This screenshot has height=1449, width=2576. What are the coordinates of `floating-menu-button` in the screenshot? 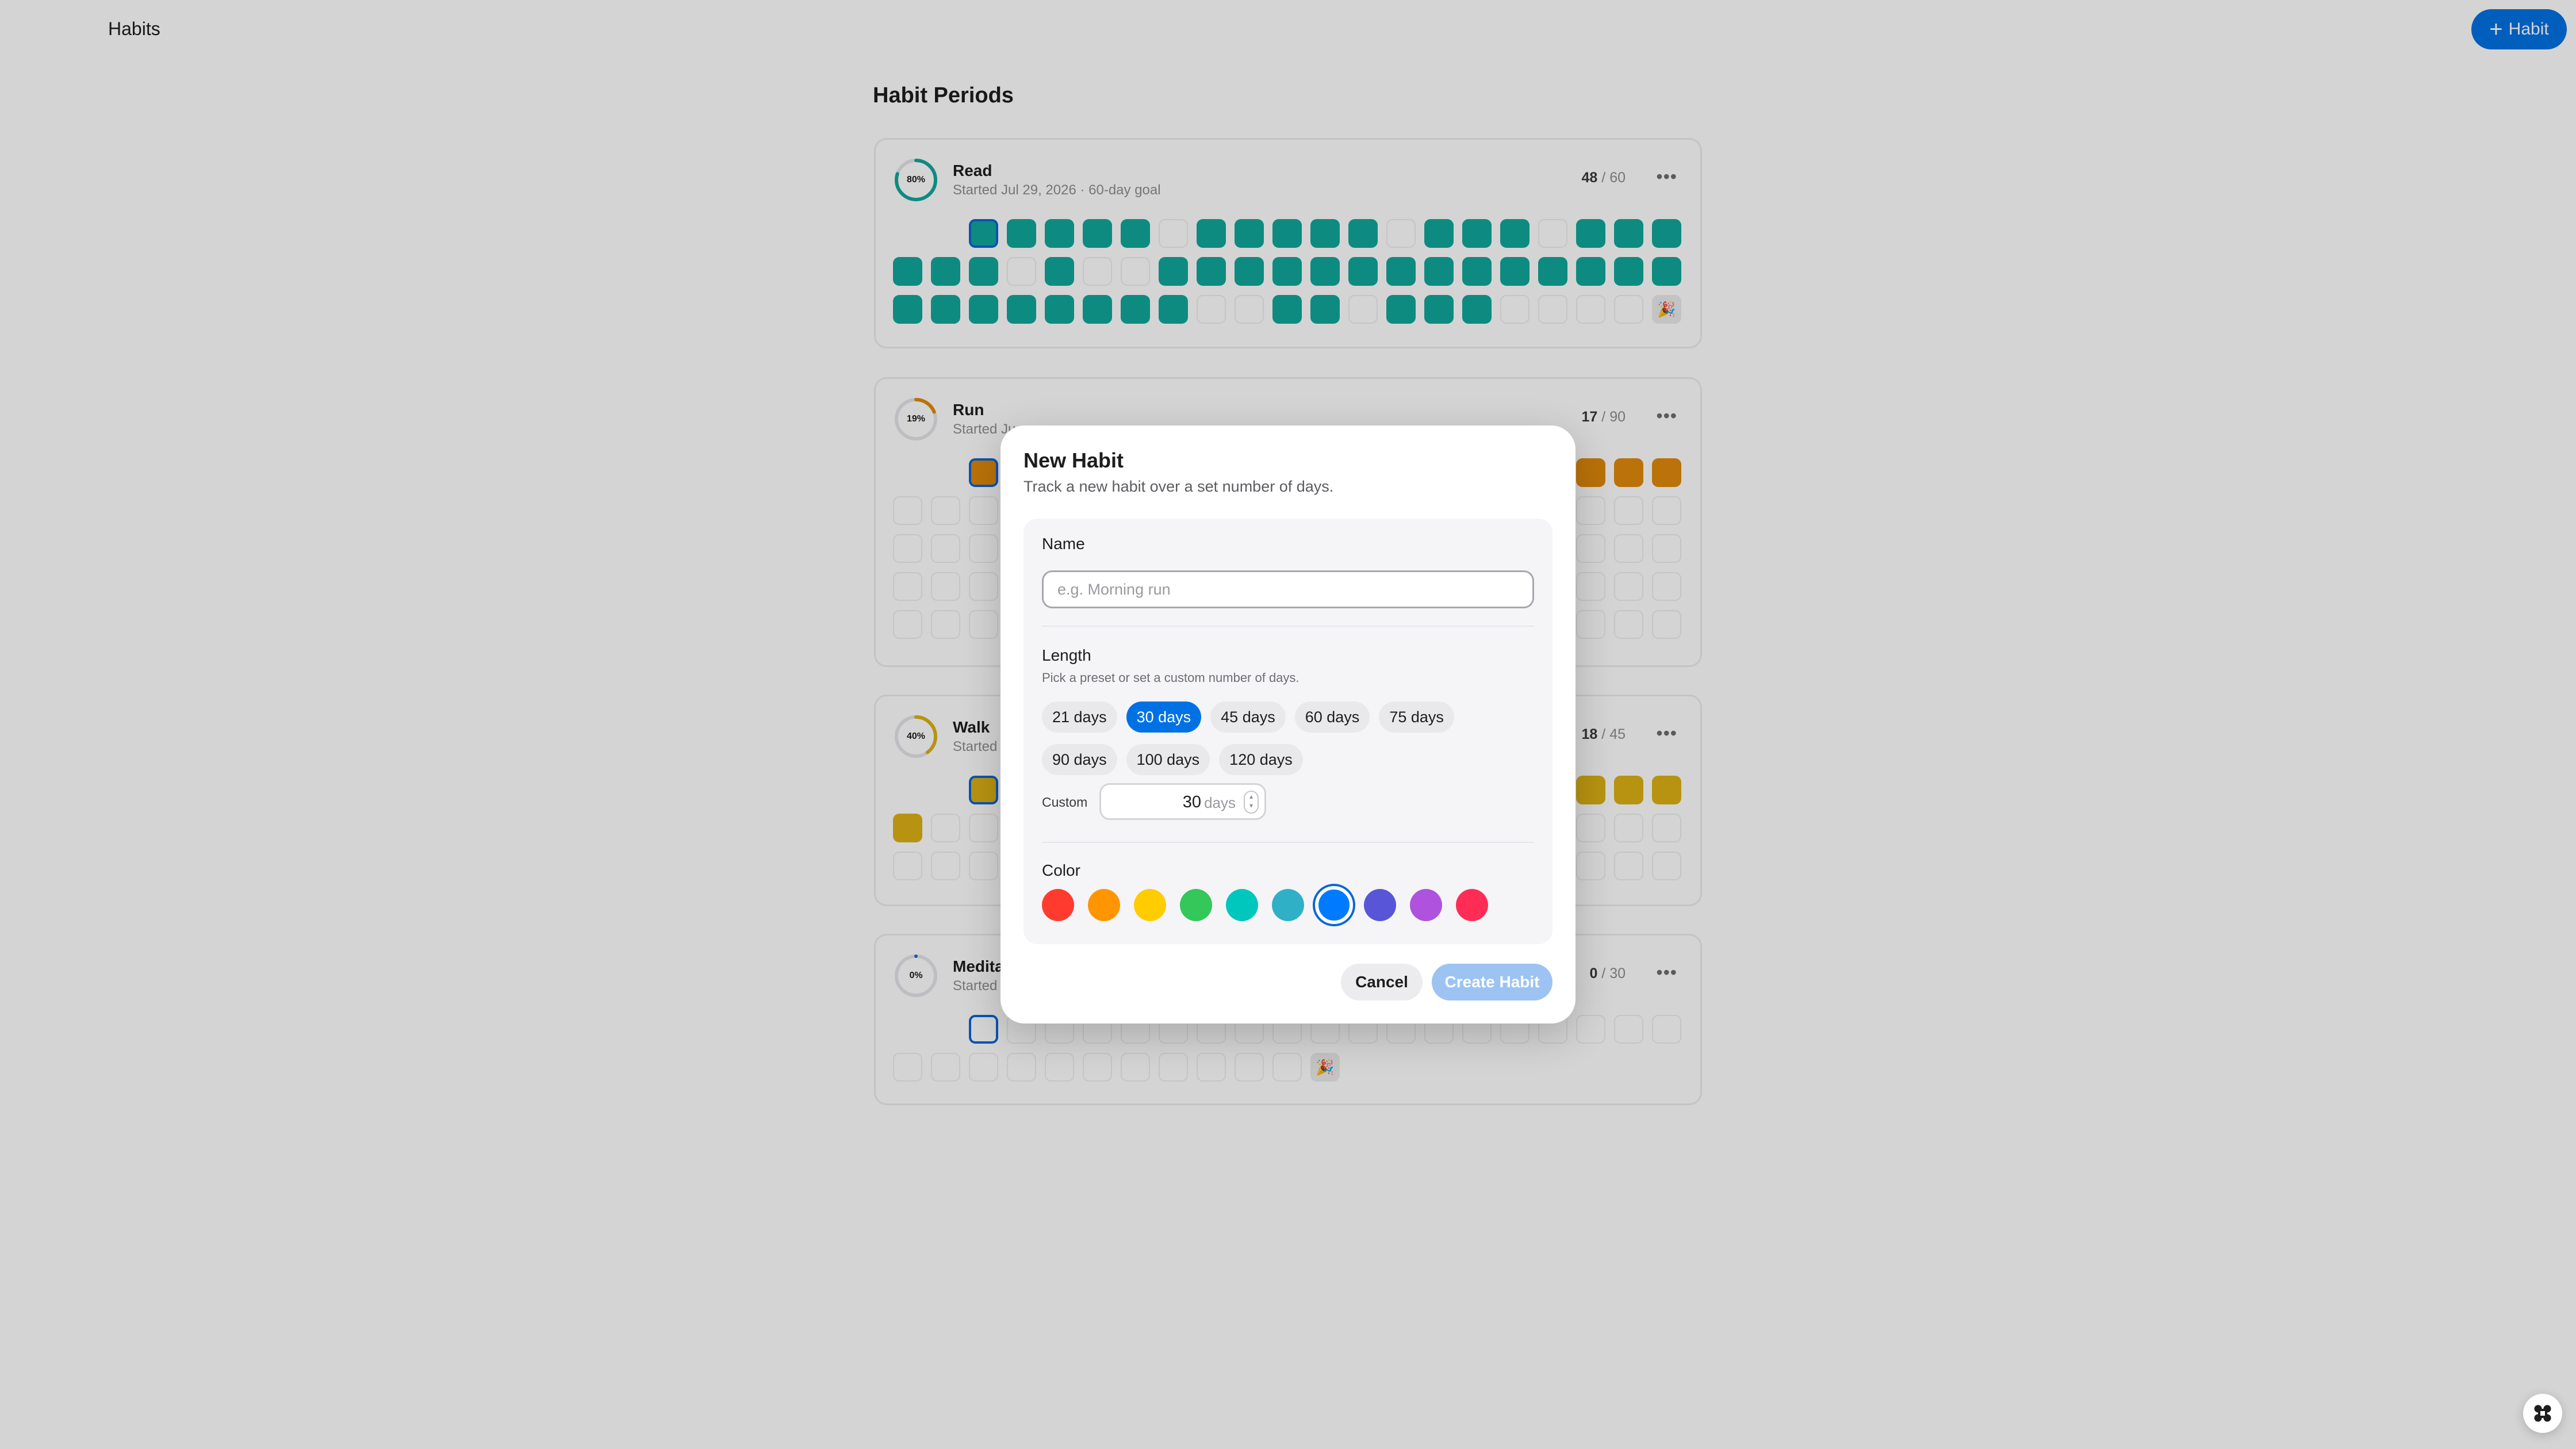 It's located at (2542, 1413).